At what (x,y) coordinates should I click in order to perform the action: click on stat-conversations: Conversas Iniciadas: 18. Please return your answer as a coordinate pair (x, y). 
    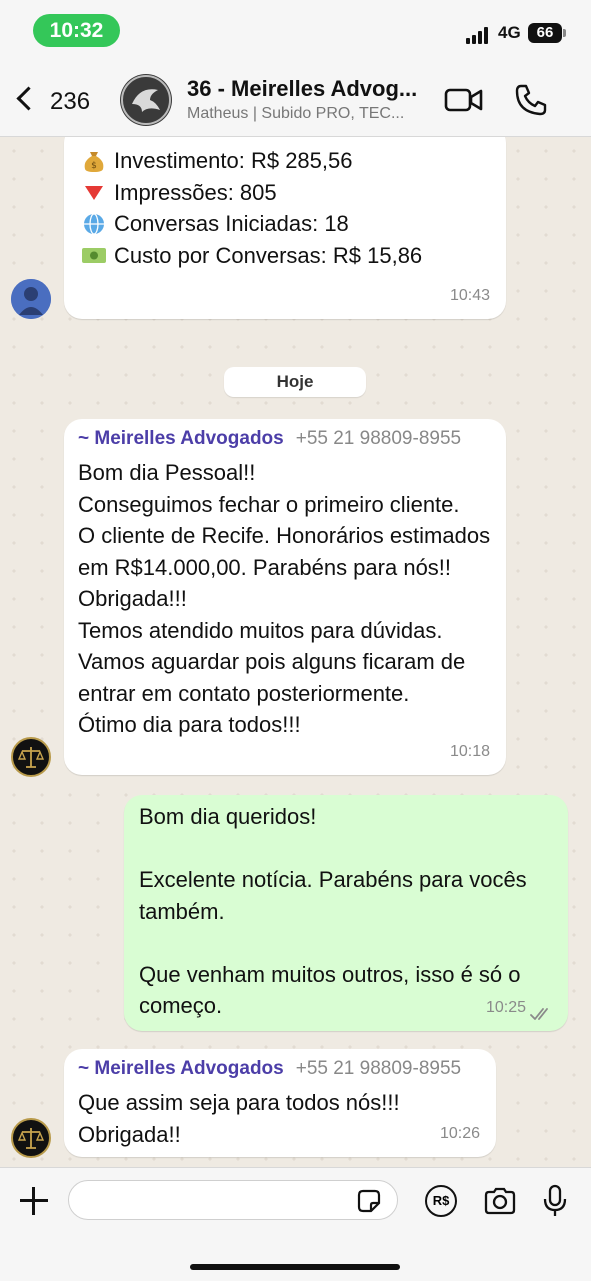
    Looking at the image, I should click on (231, 223).